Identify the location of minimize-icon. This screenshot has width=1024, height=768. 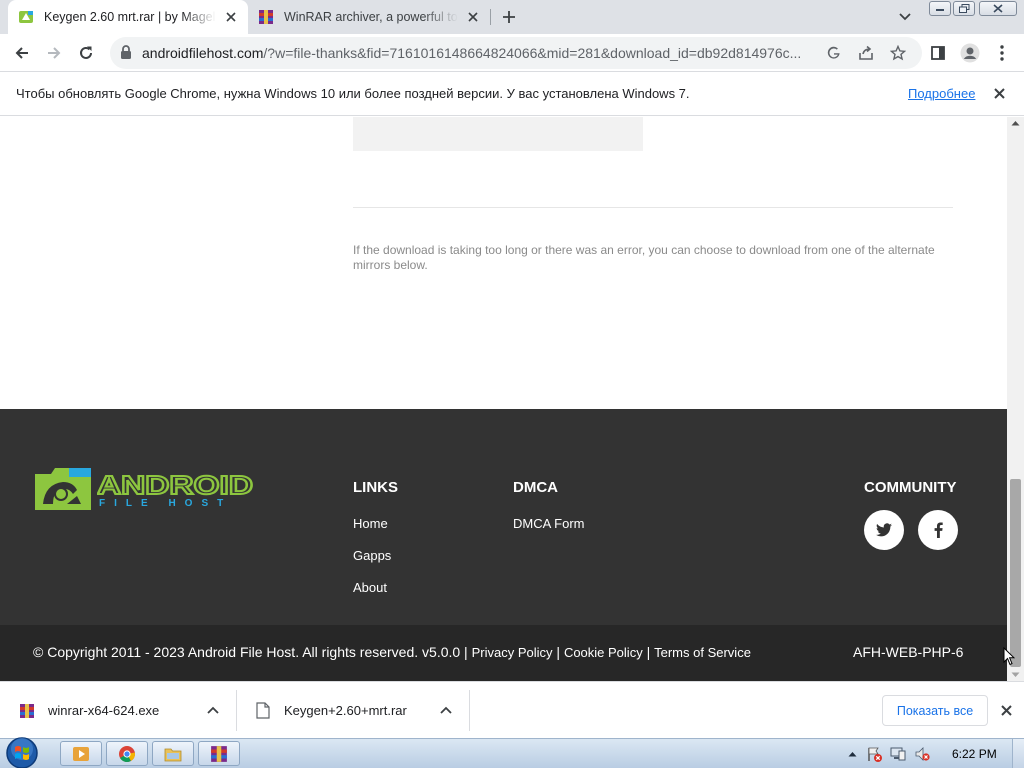
(940, 9).